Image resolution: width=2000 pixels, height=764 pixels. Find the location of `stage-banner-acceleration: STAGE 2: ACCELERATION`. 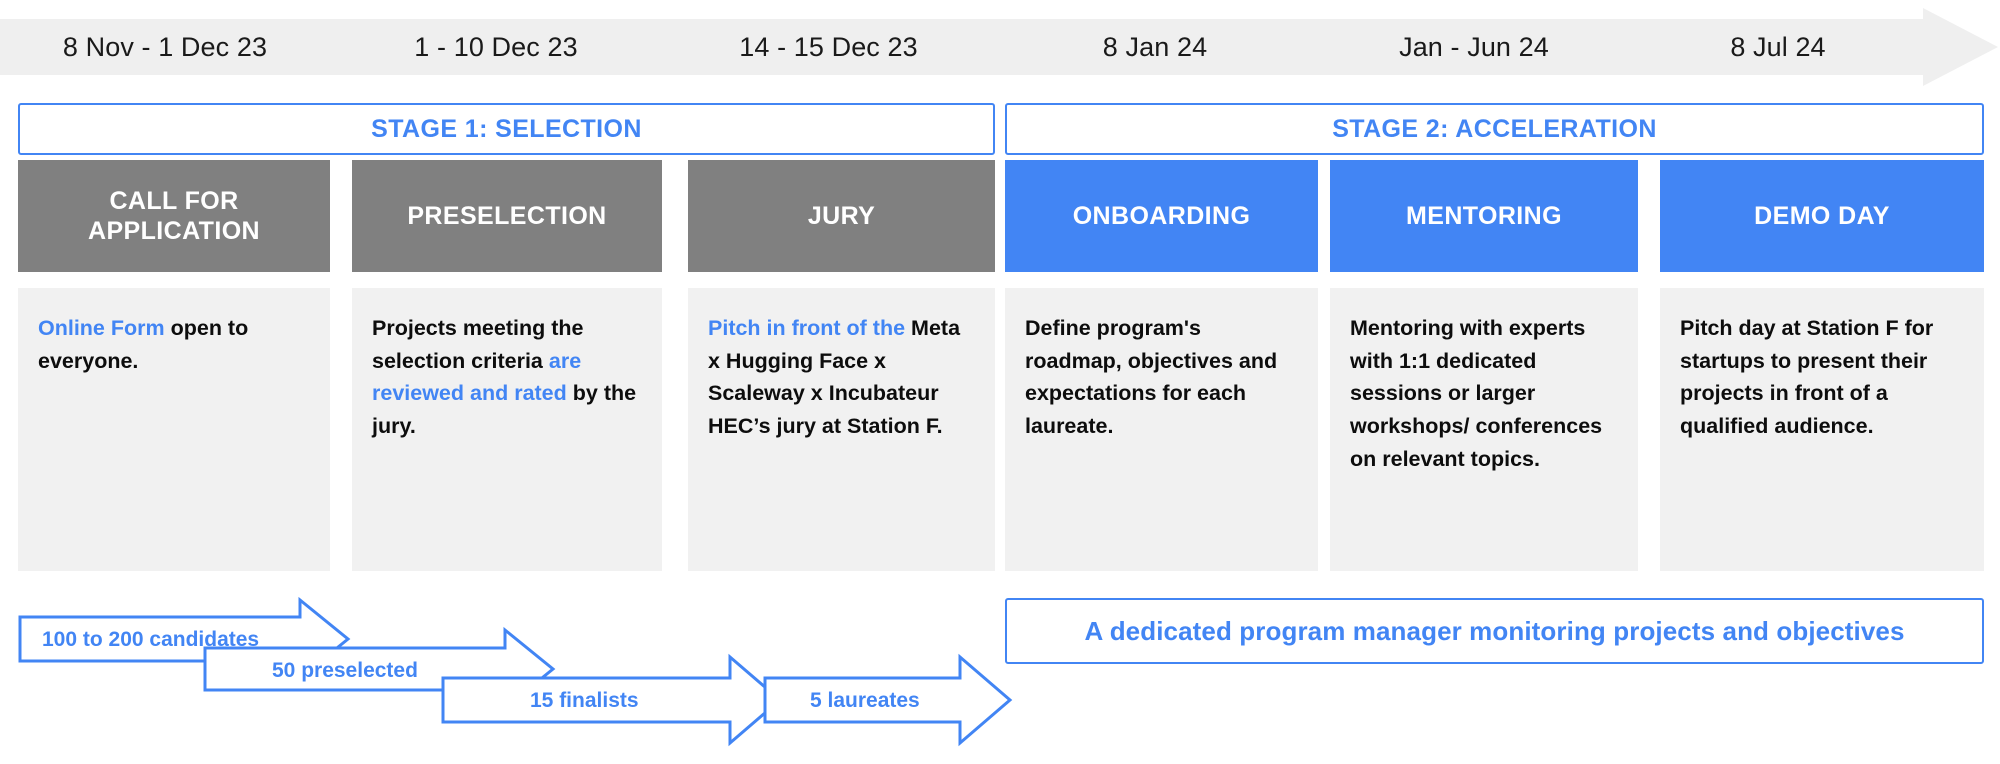

stage-banner-acceleration: STAGE 2: ACCELERATION is located at coordinates (1494, 129).